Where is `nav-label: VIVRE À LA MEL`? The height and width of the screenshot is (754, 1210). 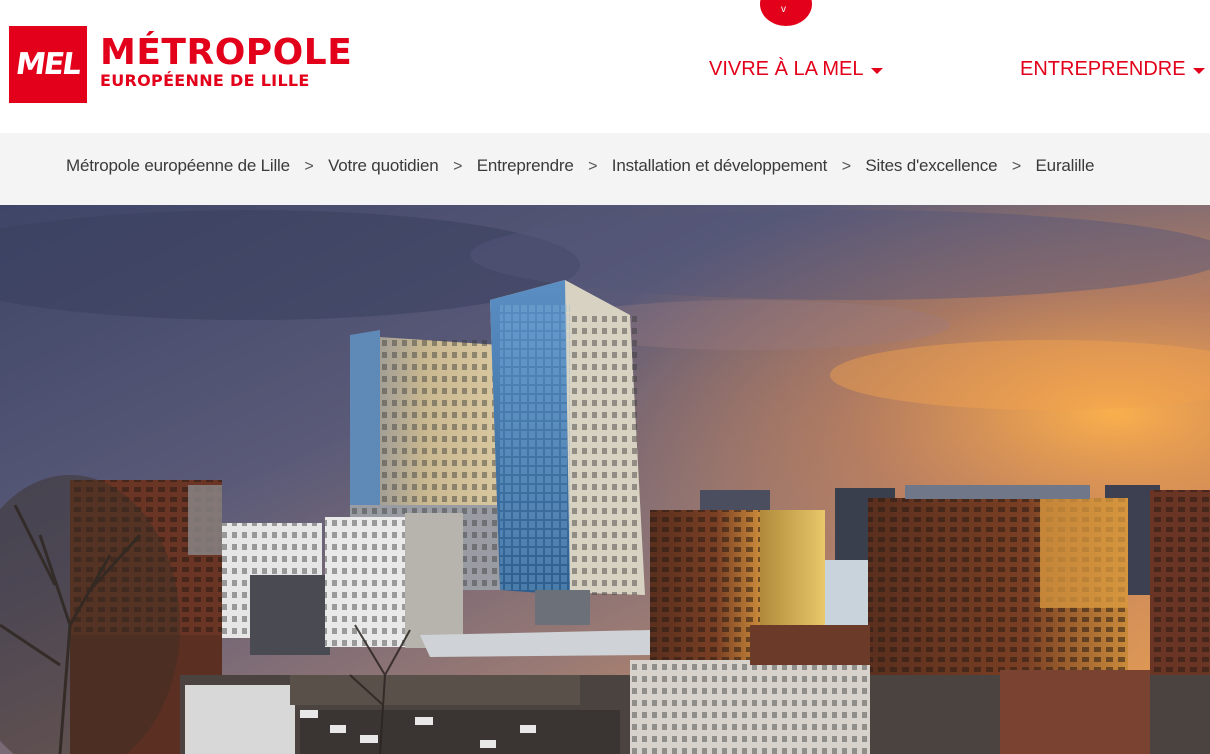 nav-label: VIVRE À LA MEL is located at coordinates (786, 69).